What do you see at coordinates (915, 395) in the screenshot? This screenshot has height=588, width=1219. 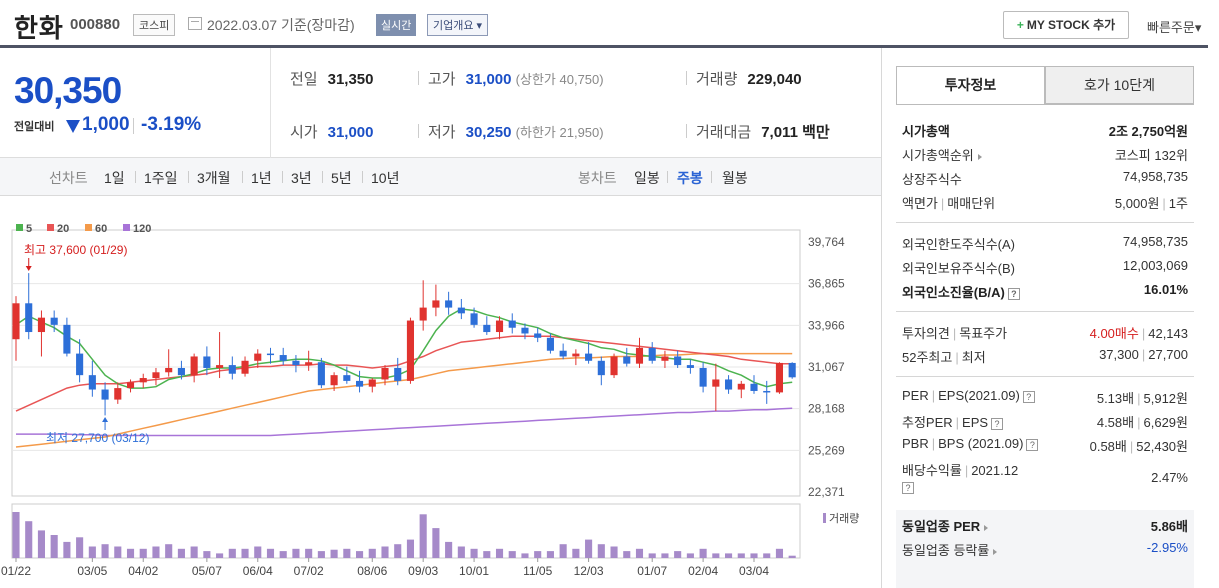 I see `per-label-1: PER` at bounding box center [915, 395].